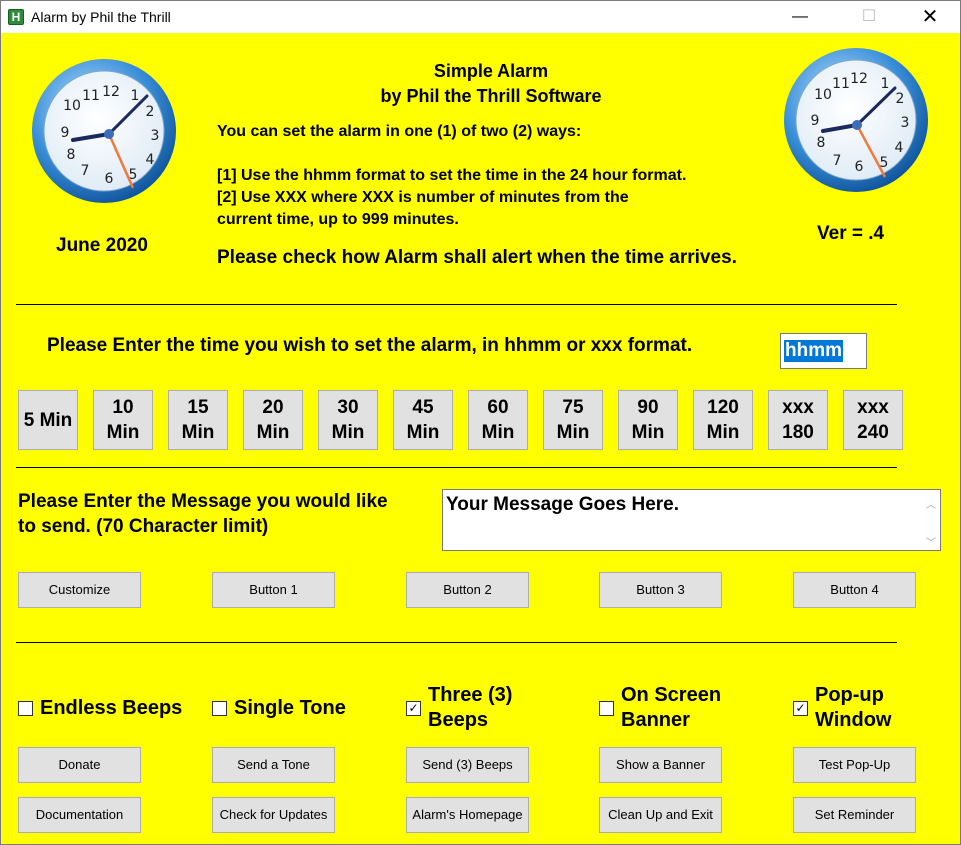 The width and height of the screenshot is (961, 845). What do you see at coordinates (413, 708) in the screenshot?
I see `three-3-beeps-checkbox: ✓` at bounding box center [413, 708].